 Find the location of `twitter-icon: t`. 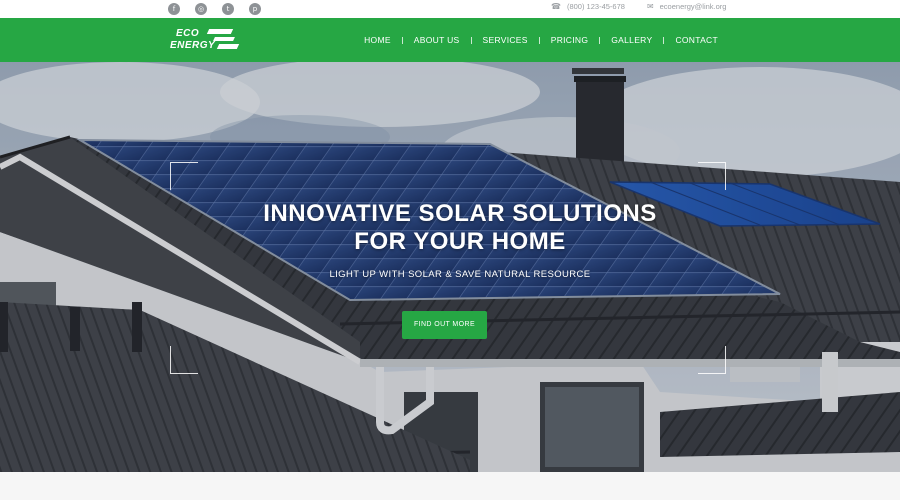

twitter-icon: t is located at coordinates (228, 9).